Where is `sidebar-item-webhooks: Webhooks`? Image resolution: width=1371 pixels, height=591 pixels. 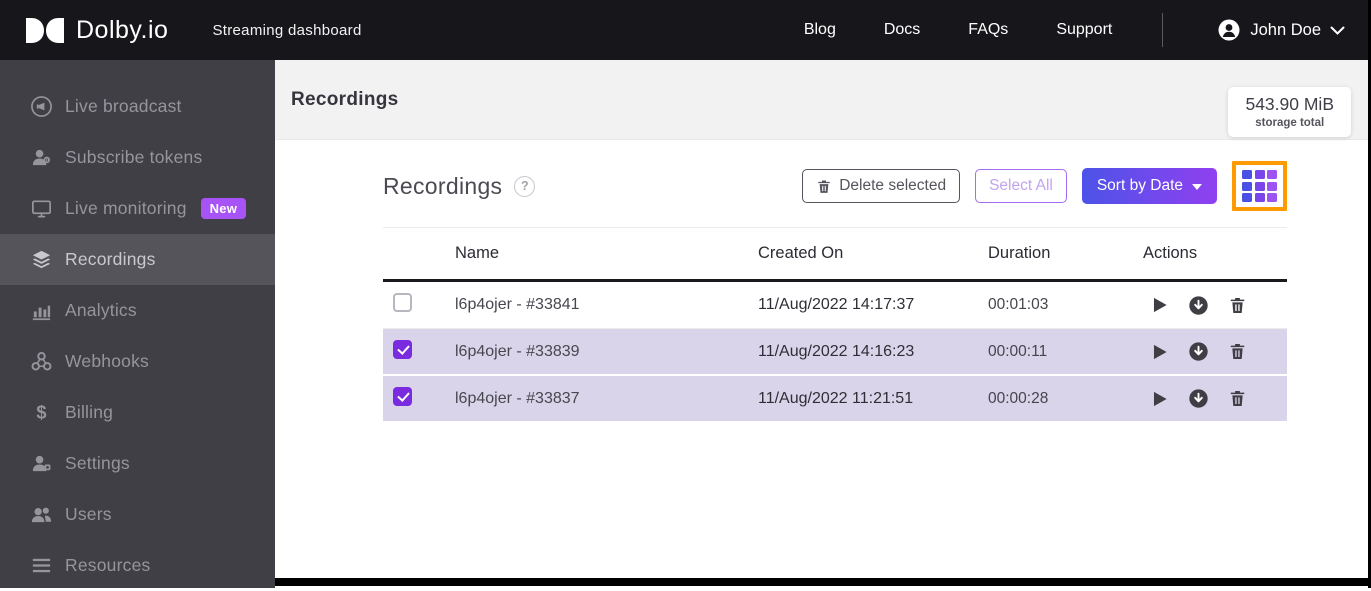
sidebar-item-webhooks: Webhooks is located at coordinates (137, 361).